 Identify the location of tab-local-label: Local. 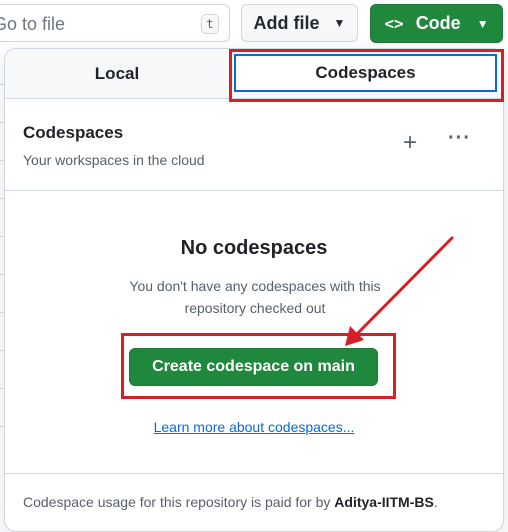
(117, 73).